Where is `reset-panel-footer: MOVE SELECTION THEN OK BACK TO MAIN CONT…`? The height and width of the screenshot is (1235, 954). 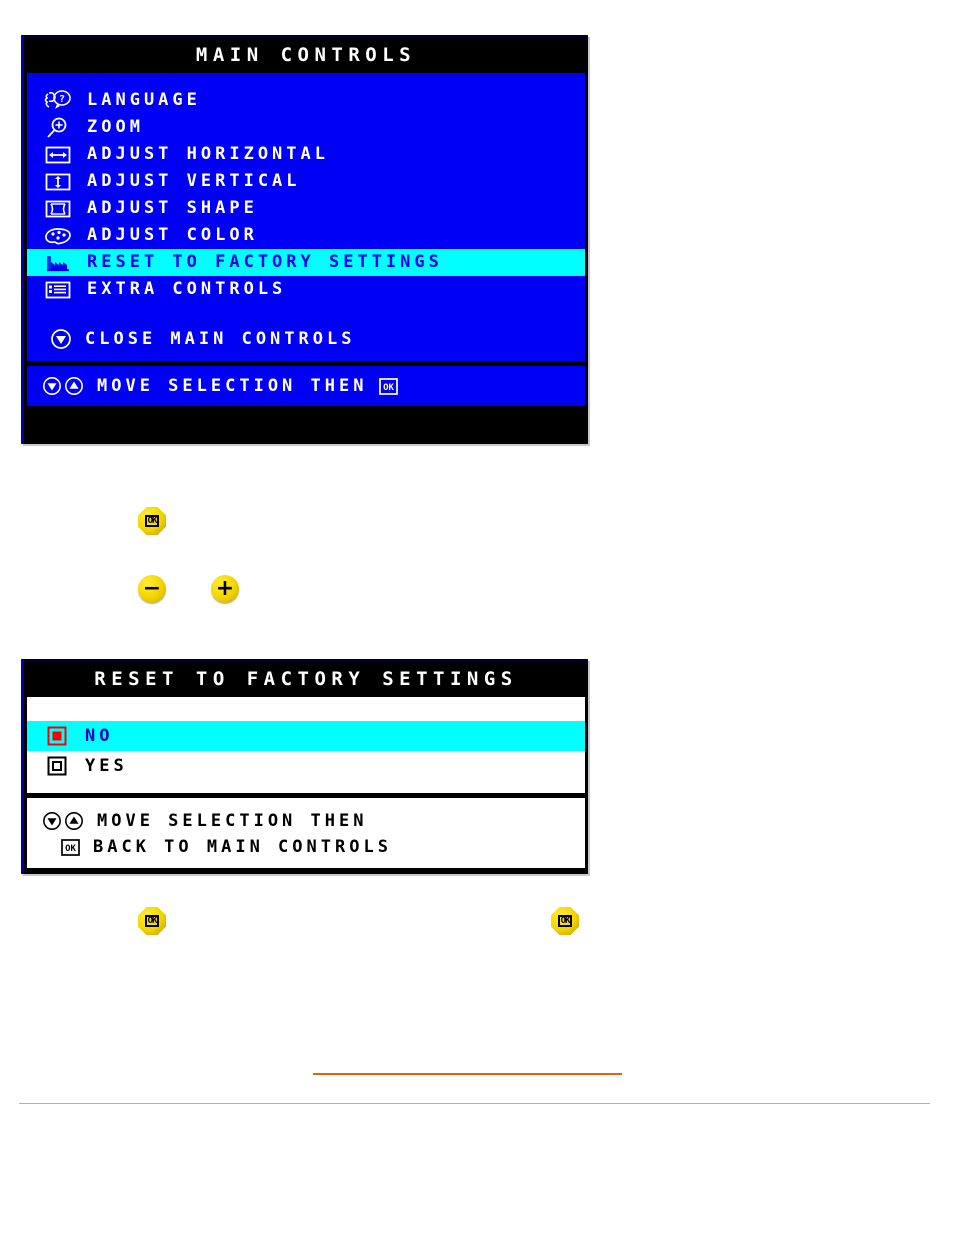 reset-panel-footer: MOVE SELECTION THEN OK BACK TO MAIN CONT… is located at coordinates (306, 833).